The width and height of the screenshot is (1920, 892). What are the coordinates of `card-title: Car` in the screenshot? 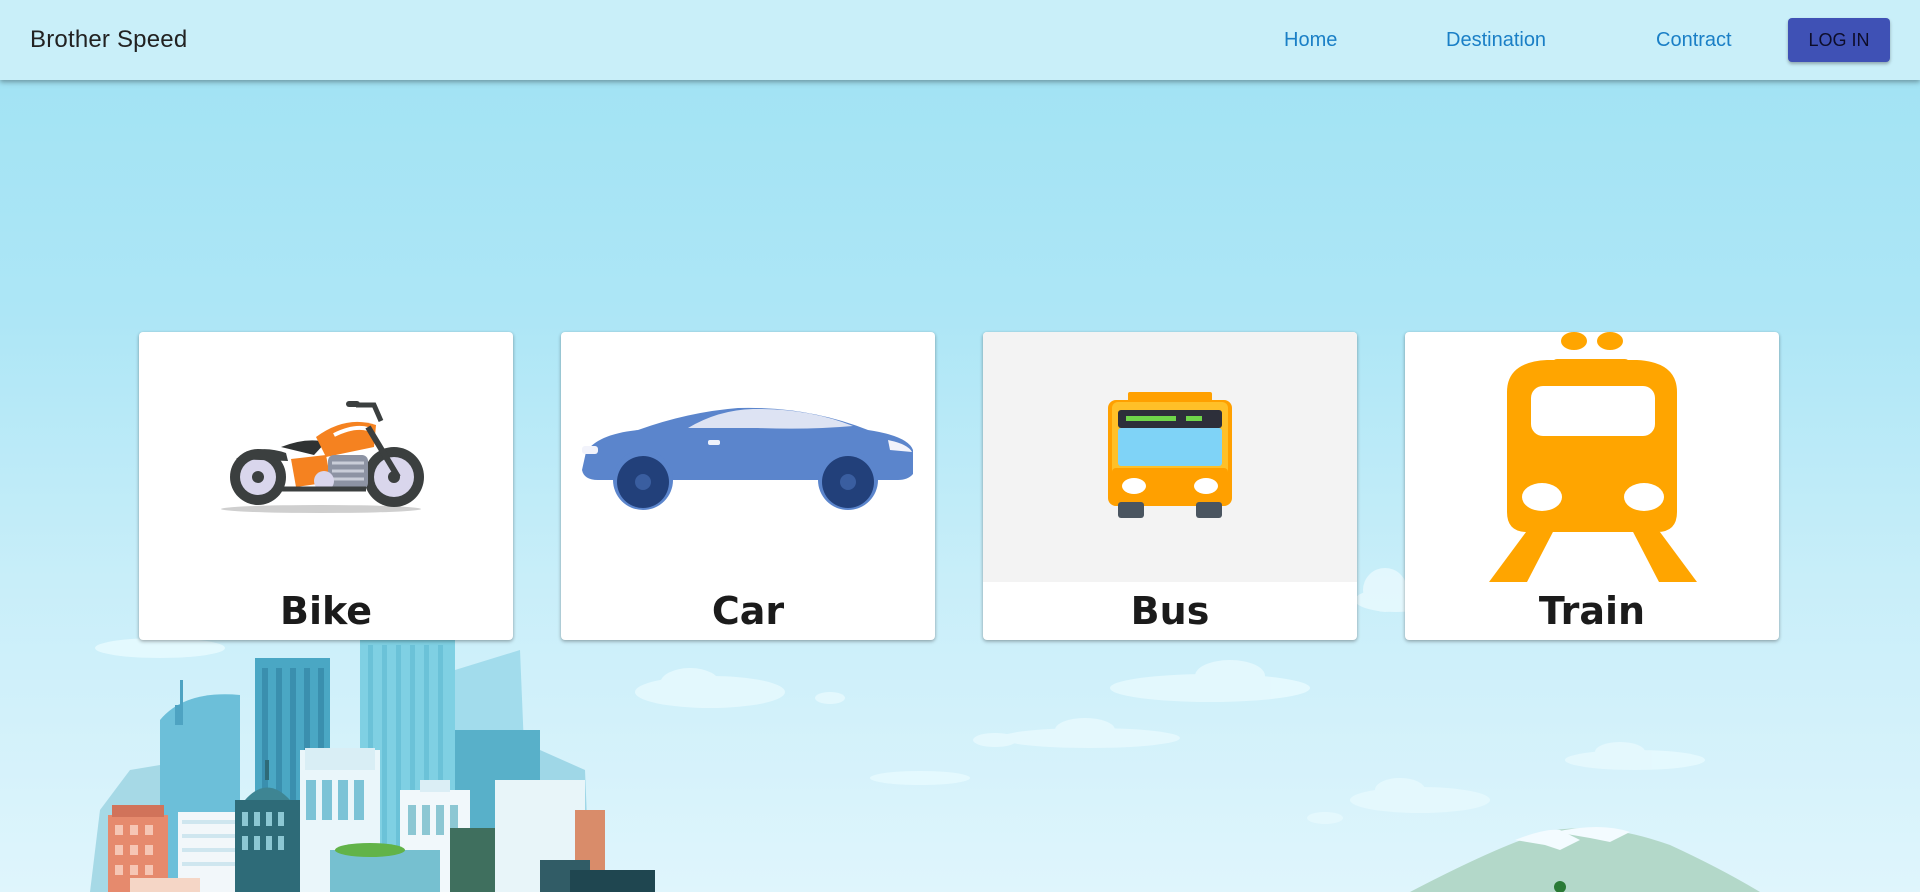 It's located at (748, 611).